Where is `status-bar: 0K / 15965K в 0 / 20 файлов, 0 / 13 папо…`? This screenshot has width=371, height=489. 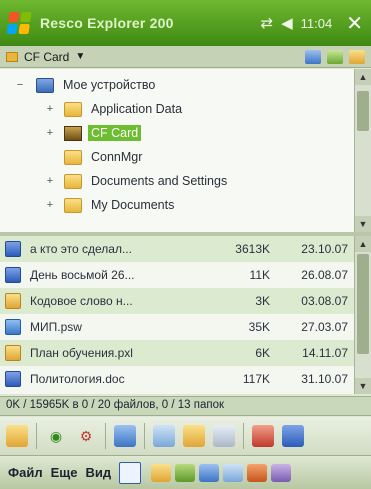
status-bar: 0K / 15965K в 0 / 20 файлов, 0 / 13 папо… is located at coordinates (185, 406).